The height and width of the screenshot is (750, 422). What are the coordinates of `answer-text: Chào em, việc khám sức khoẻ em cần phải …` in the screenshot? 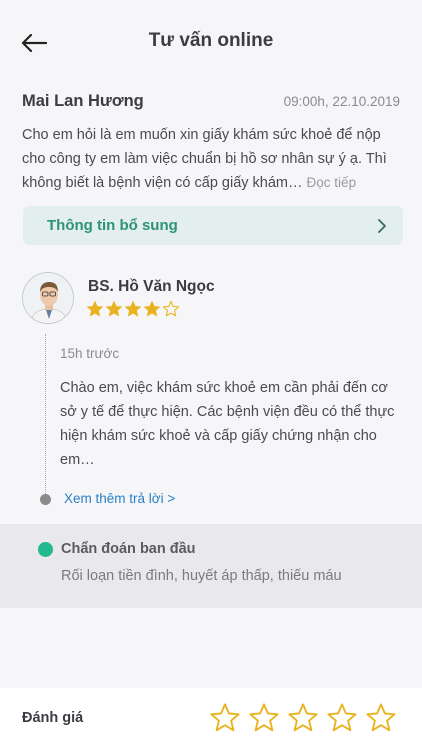 It's located at (227, 424).